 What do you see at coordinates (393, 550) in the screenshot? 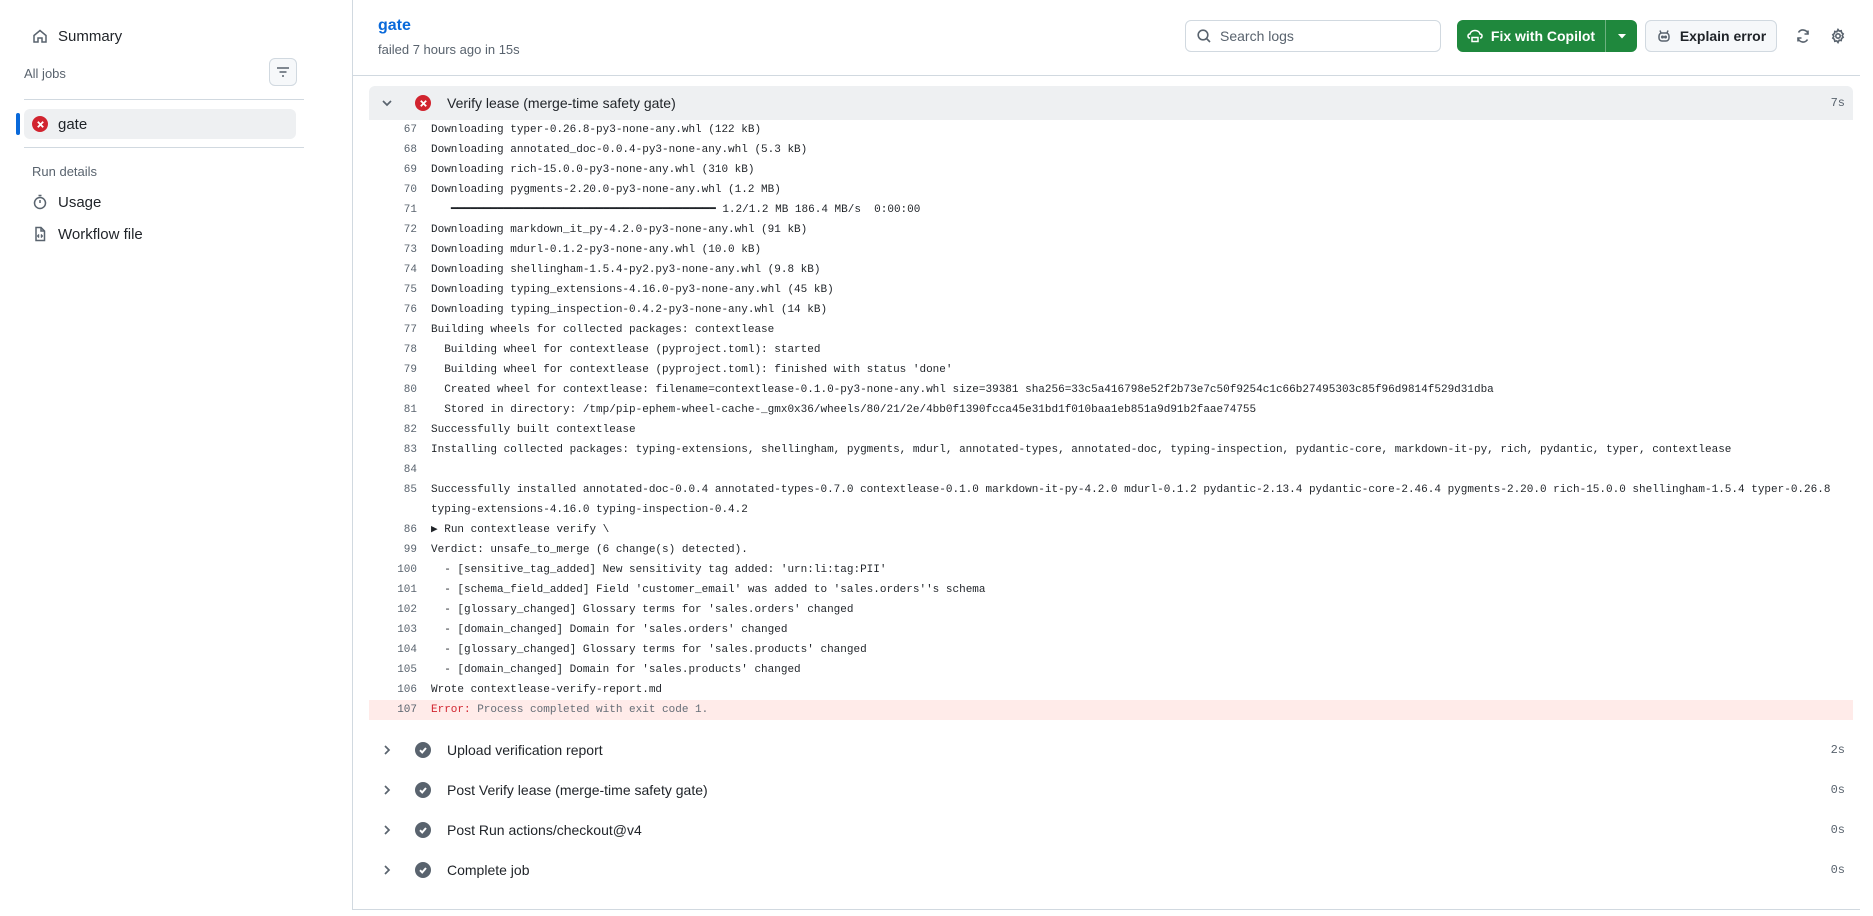
I see `log-line-number: 99` at bounding box center [393, 550].